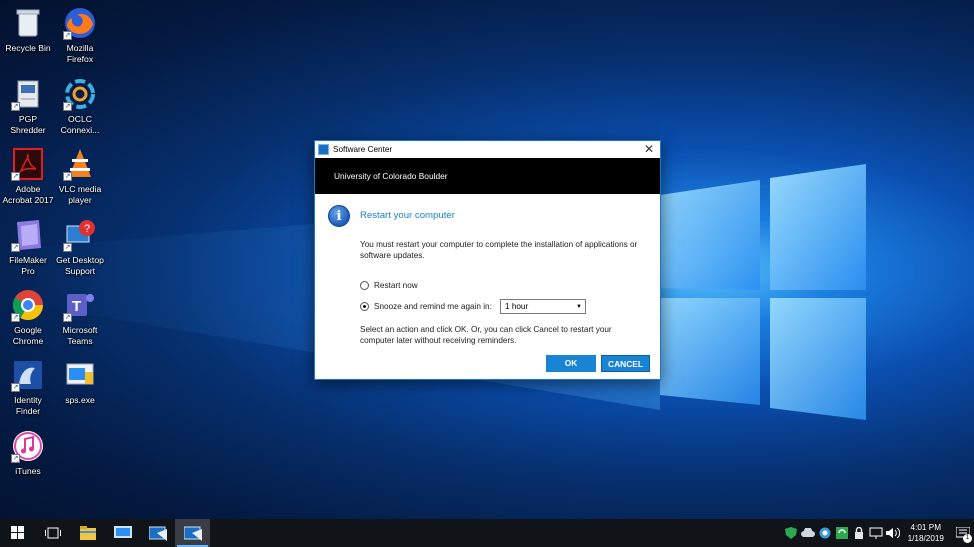 The width and height of the screenshot is (974, 547). I want to click on desktop-icon-acrobat: ↗ Adobe Acrobat 2017, so click(28, 176).